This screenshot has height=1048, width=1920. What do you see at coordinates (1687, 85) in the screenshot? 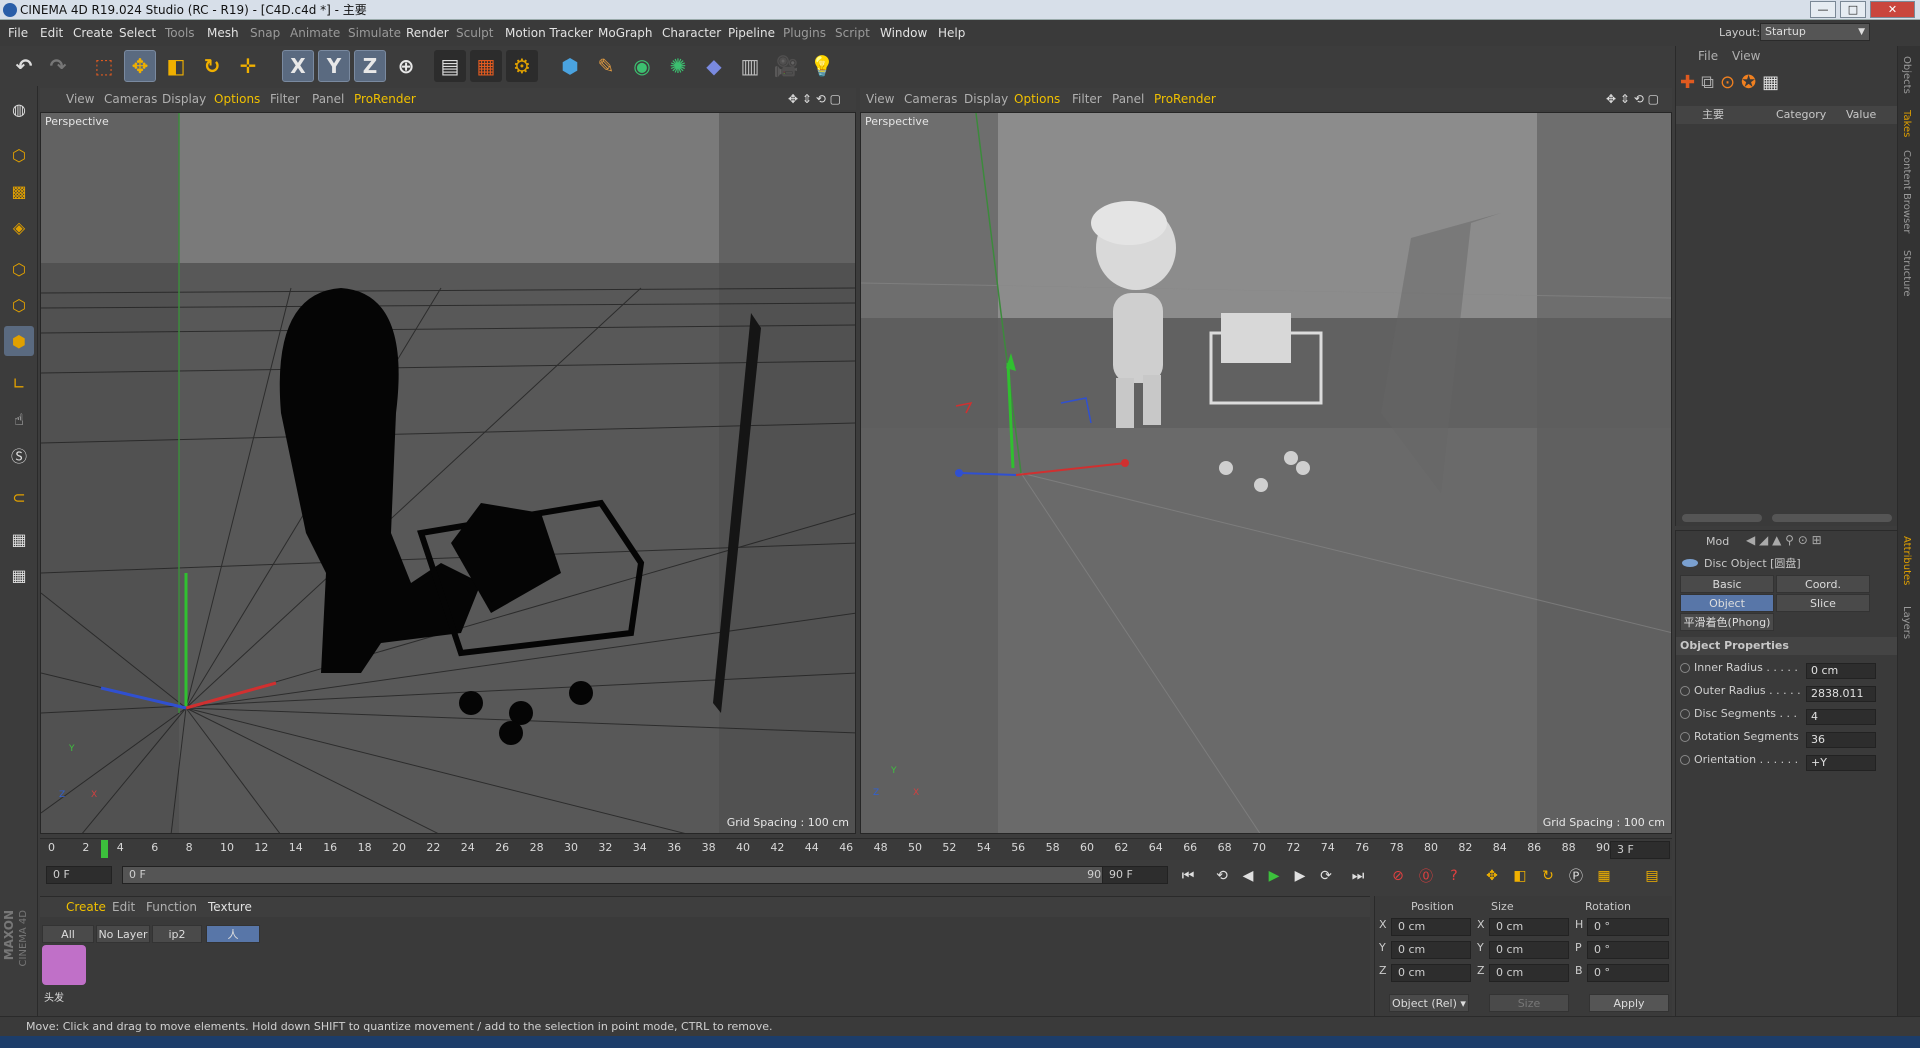
I see `take-icon: ✚` at bounding box center [1687, 85].